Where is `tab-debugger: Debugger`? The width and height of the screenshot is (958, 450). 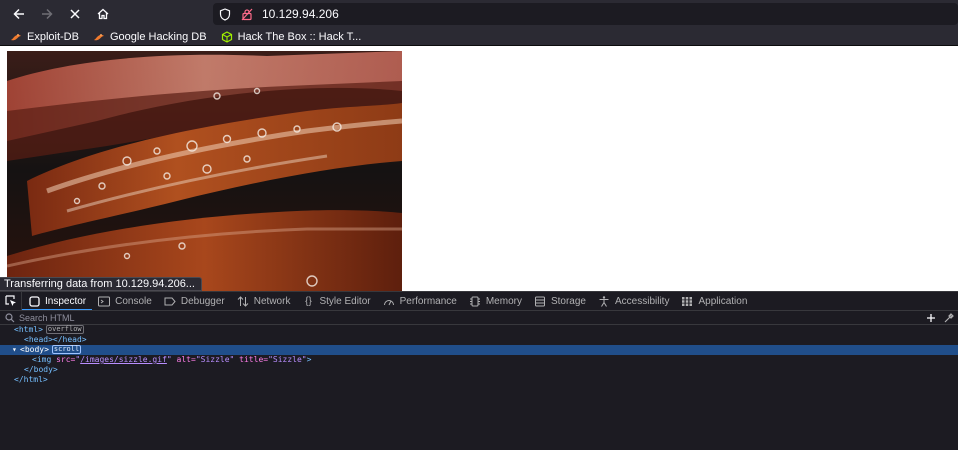 tab-debugger: Debugger is located at coordinates (194, 301).